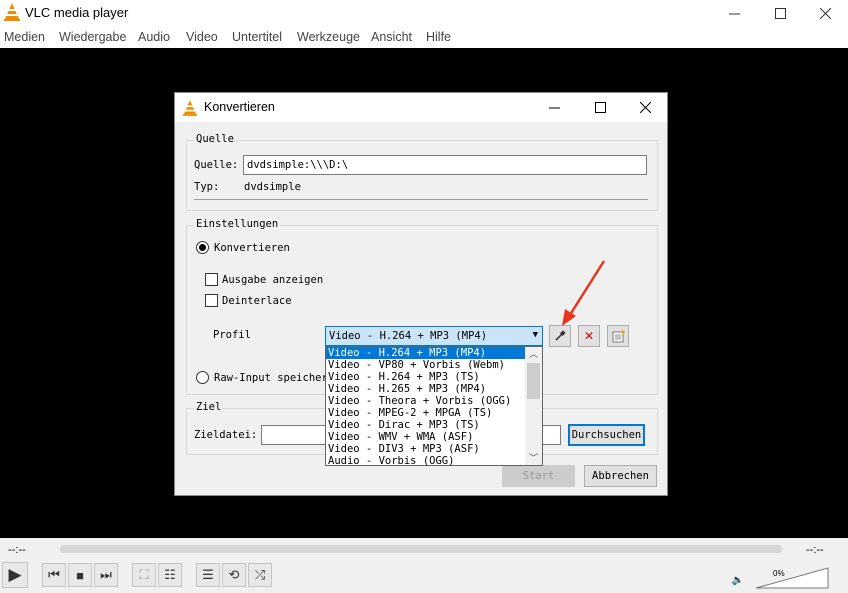 This screenshot has height=593, width=848. I want to click on profile-option: Video - H.265 + MP3 (MP4), so click(426, 389).